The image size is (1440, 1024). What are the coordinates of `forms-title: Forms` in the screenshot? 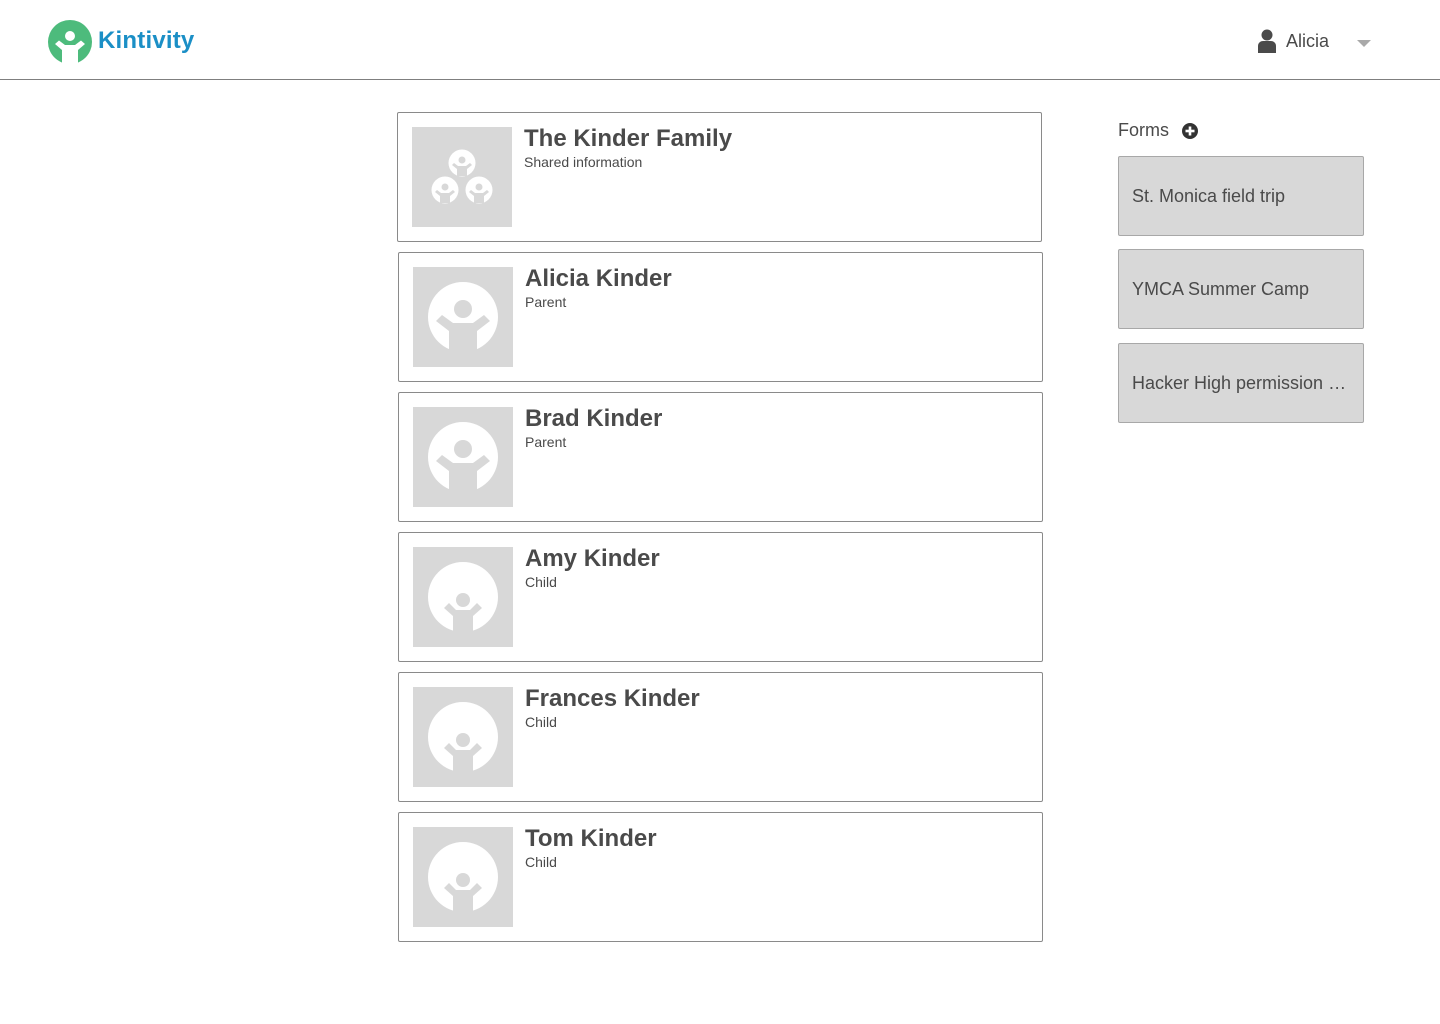 It's located at (1143, 130).